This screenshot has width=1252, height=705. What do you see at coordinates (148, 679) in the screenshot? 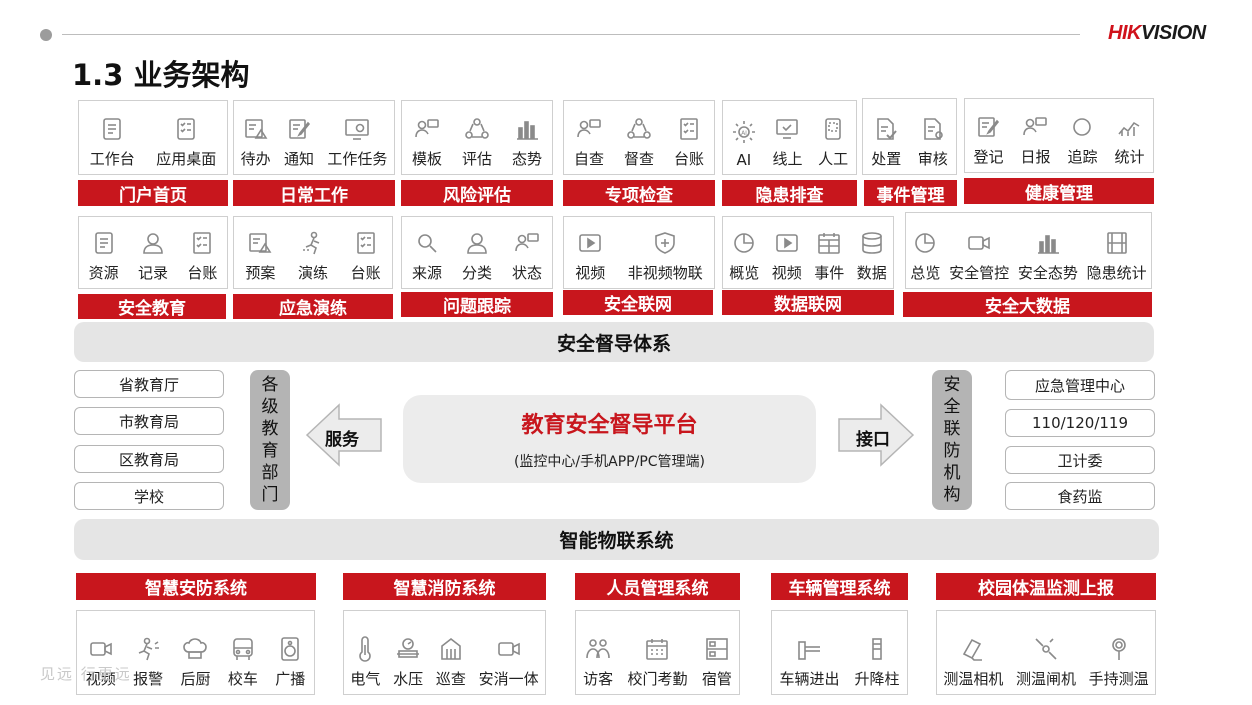
I see `item-label: 报警` at bounding box center [148, 679].